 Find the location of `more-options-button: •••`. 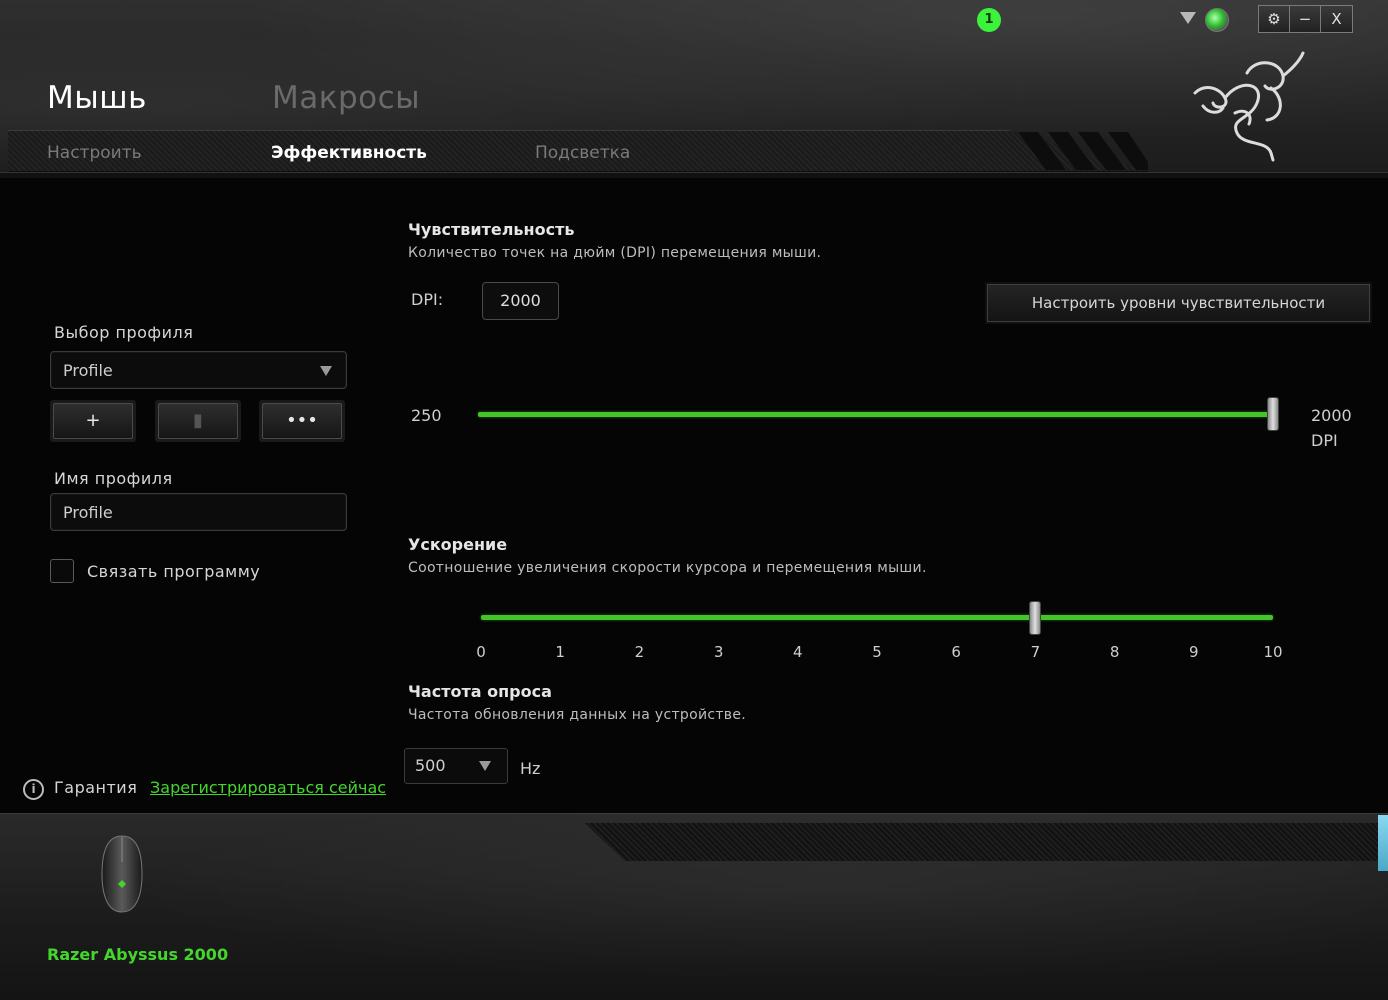

more-options-button: ••• is located at coordinates (302, 421).